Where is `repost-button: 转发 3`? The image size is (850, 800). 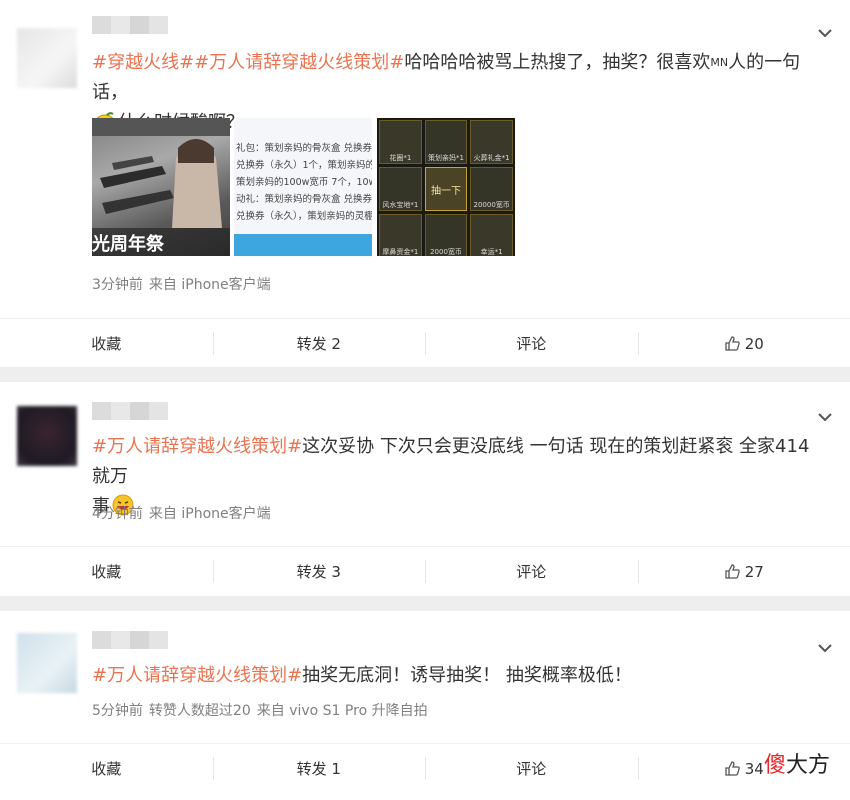 repost-button: 转发 3 is located at coordinates (319, 571).